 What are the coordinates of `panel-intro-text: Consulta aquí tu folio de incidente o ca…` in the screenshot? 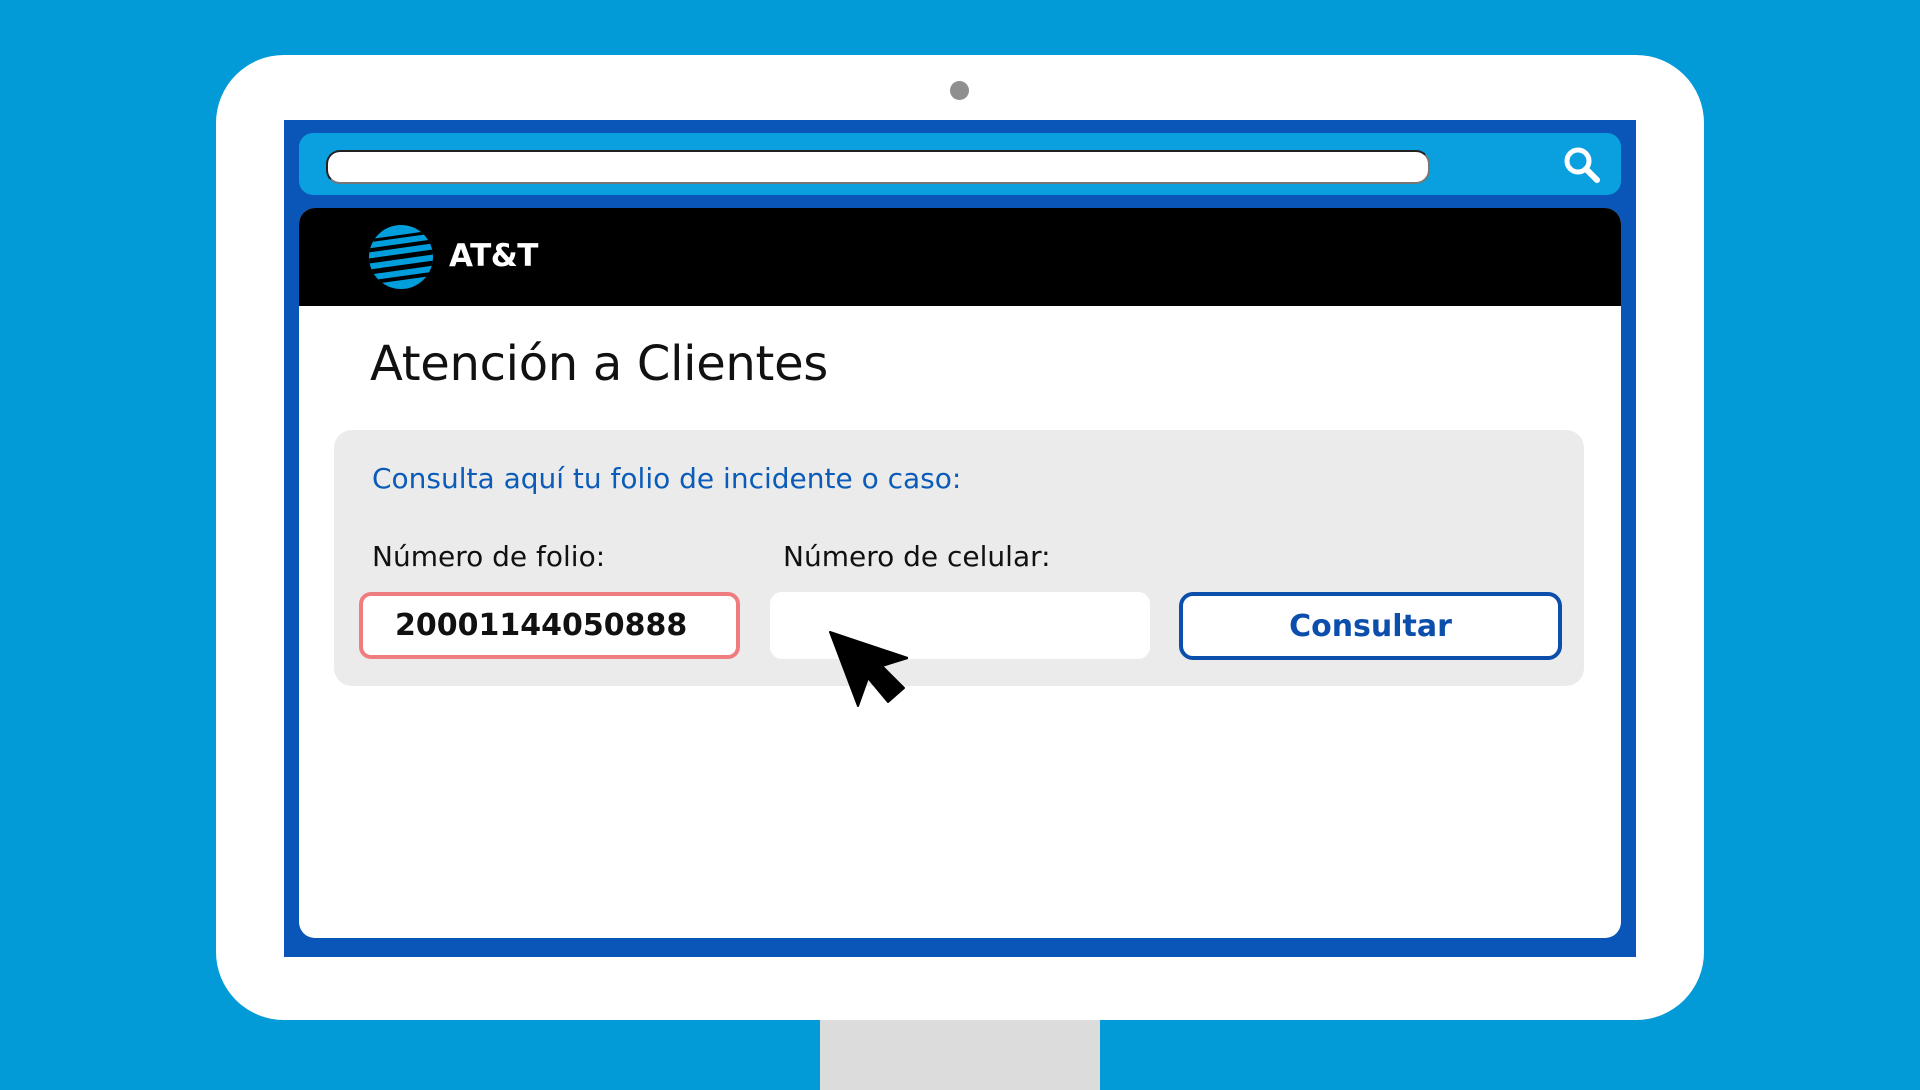 It's located at (667, 478).